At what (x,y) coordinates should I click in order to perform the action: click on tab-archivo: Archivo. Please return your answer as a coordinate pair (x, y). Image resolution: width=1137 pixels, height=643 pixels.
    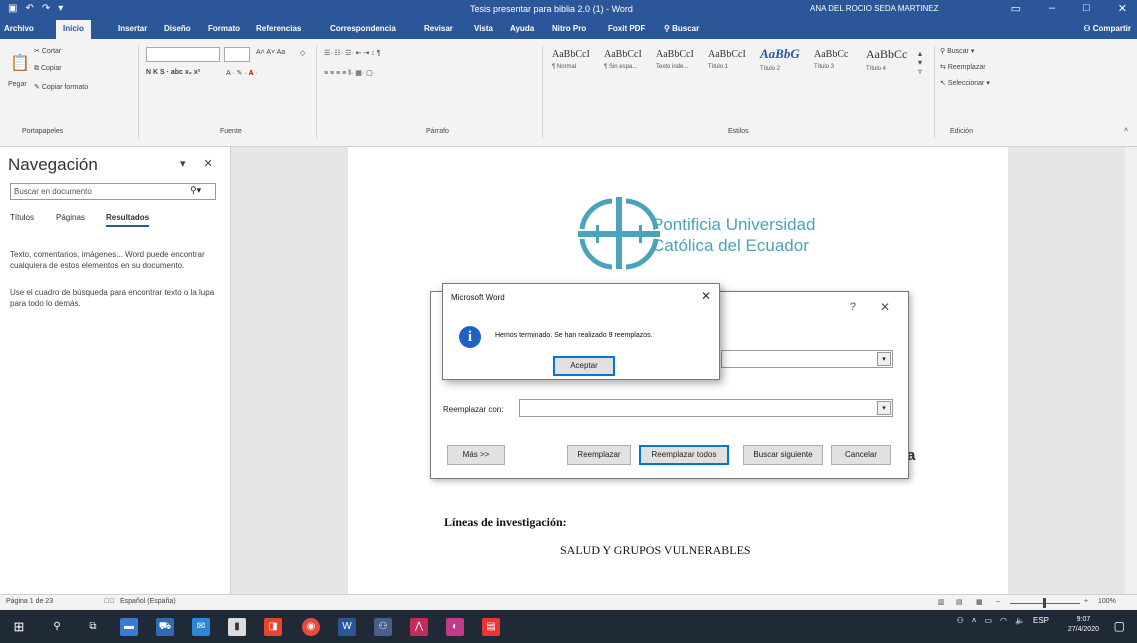
    Looking at the image, I should click on (19, 28).